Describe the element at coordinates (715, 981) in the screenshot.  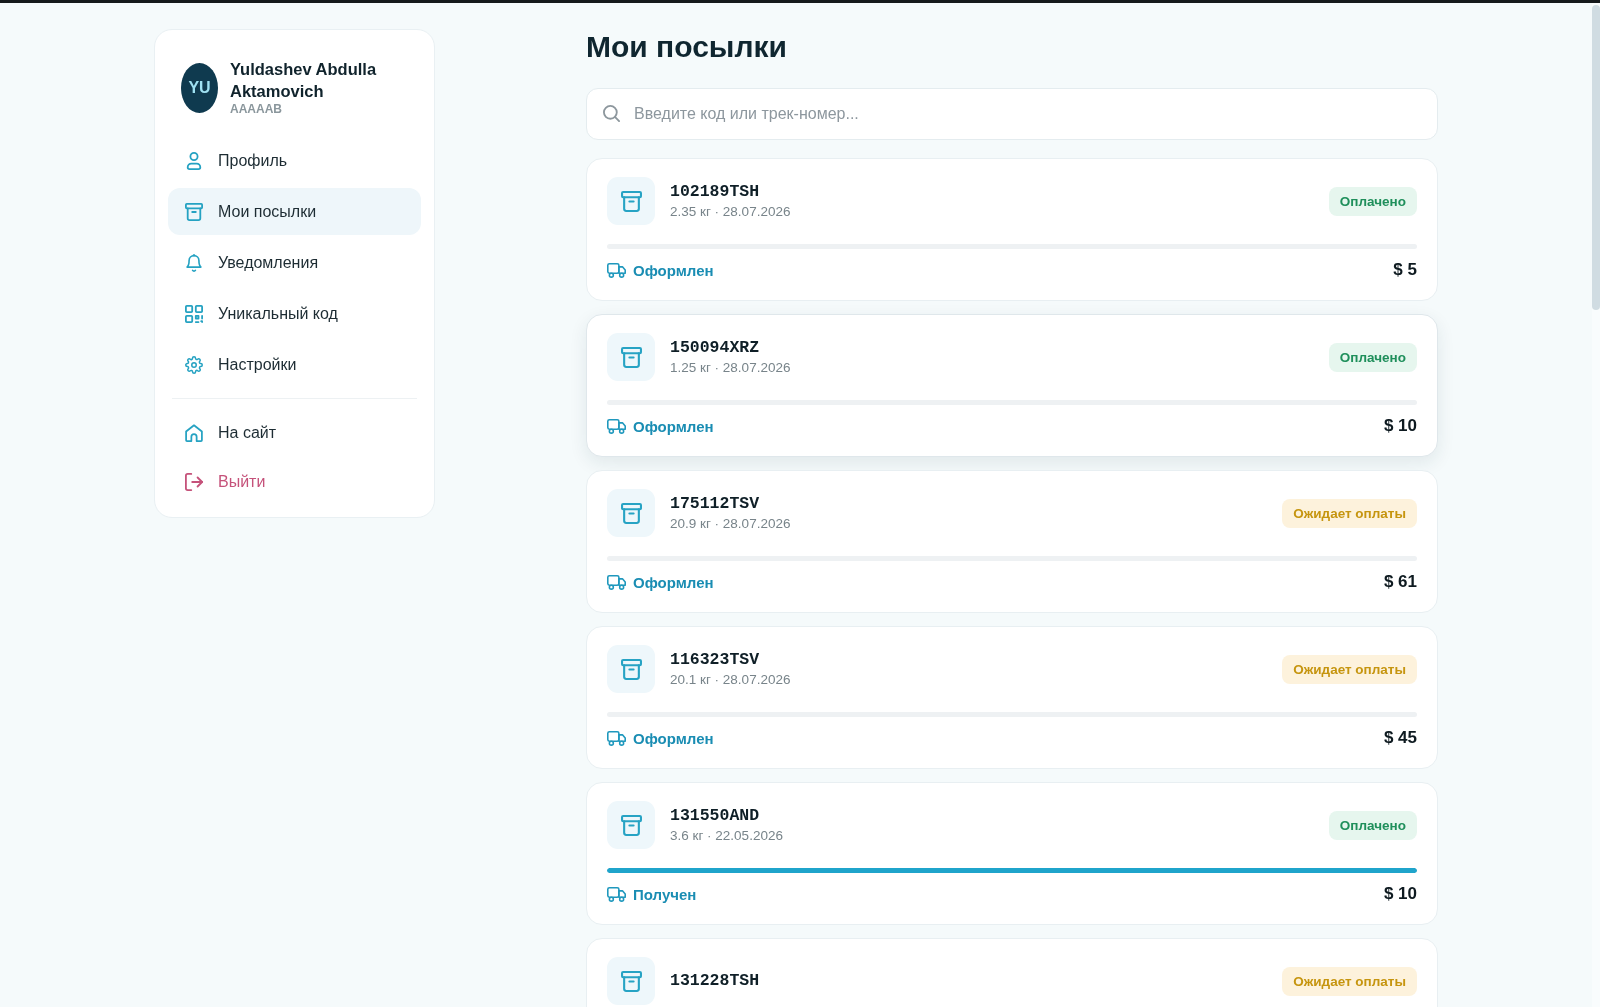
I see `tracking-code: 131228TSH` at that location.